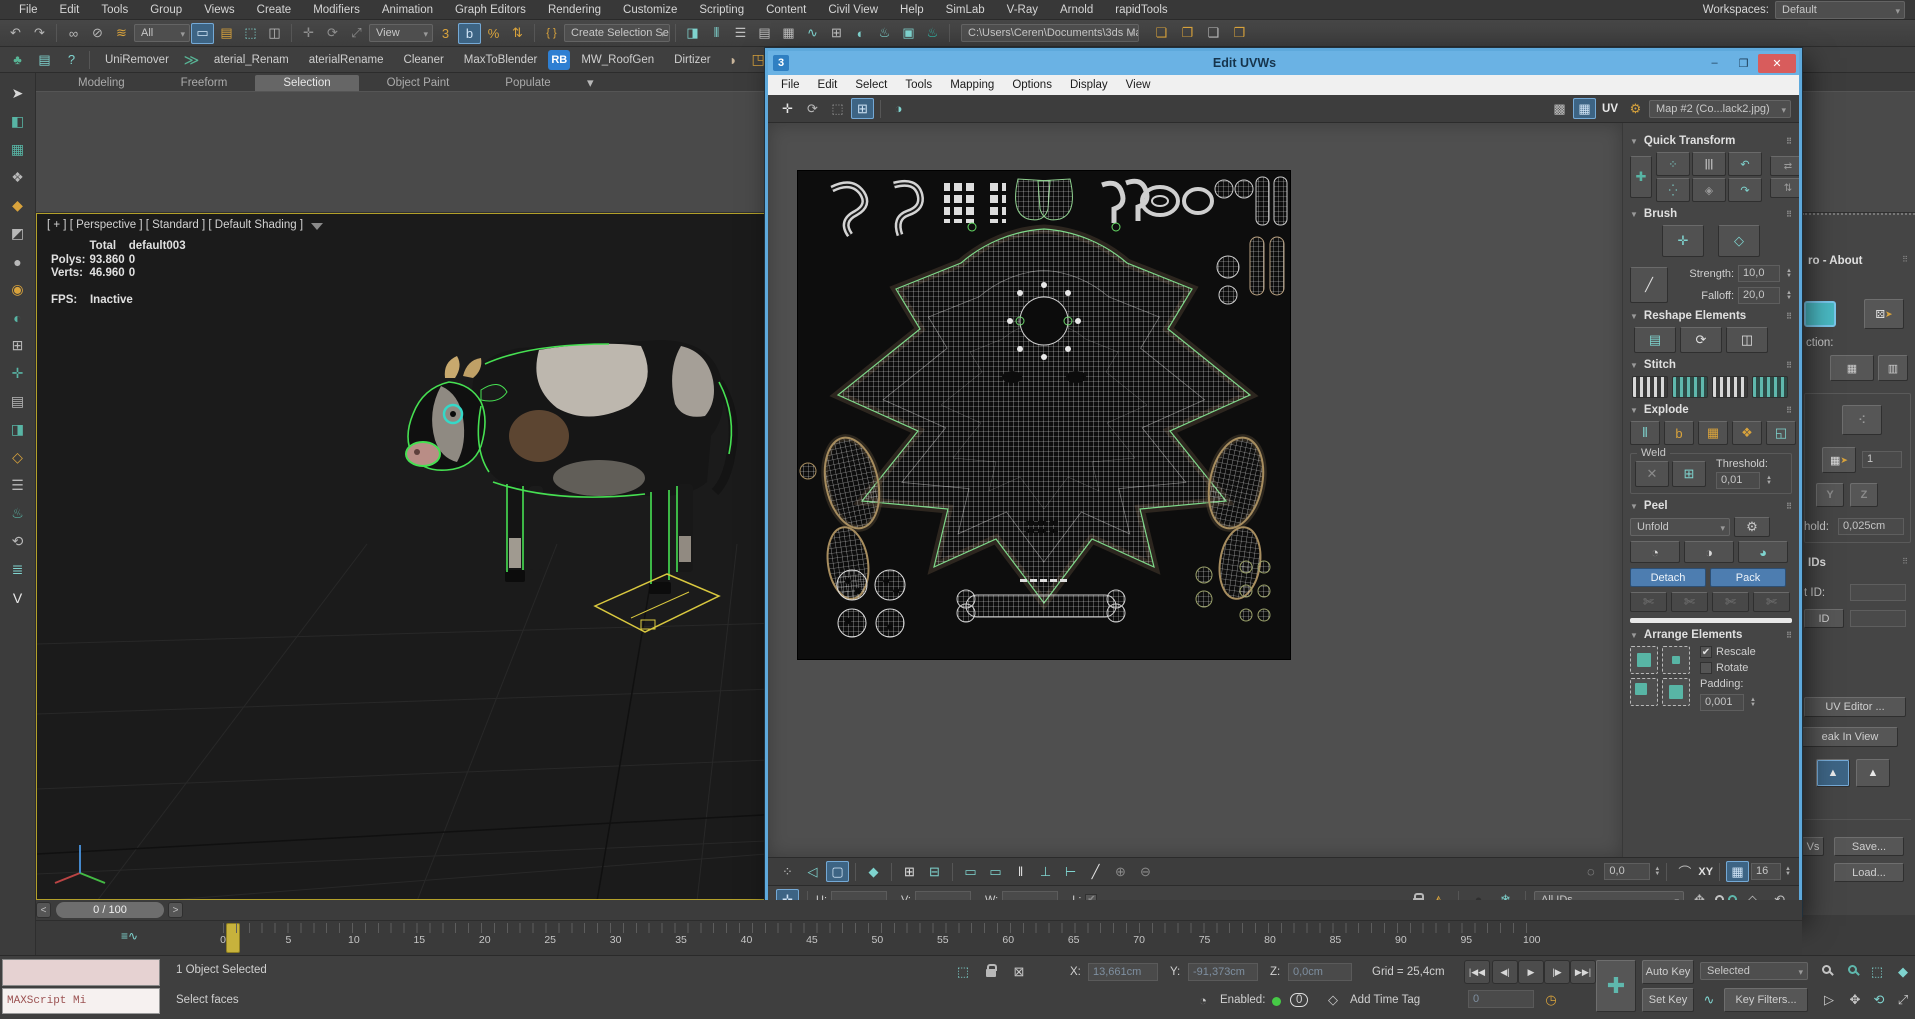 The width and height of the screenshot is (1915, 1019). Describe the element at coordinates (1903, 1000) in the screenshot. I see `maximize-viewport-icon: ⤢` at that location.